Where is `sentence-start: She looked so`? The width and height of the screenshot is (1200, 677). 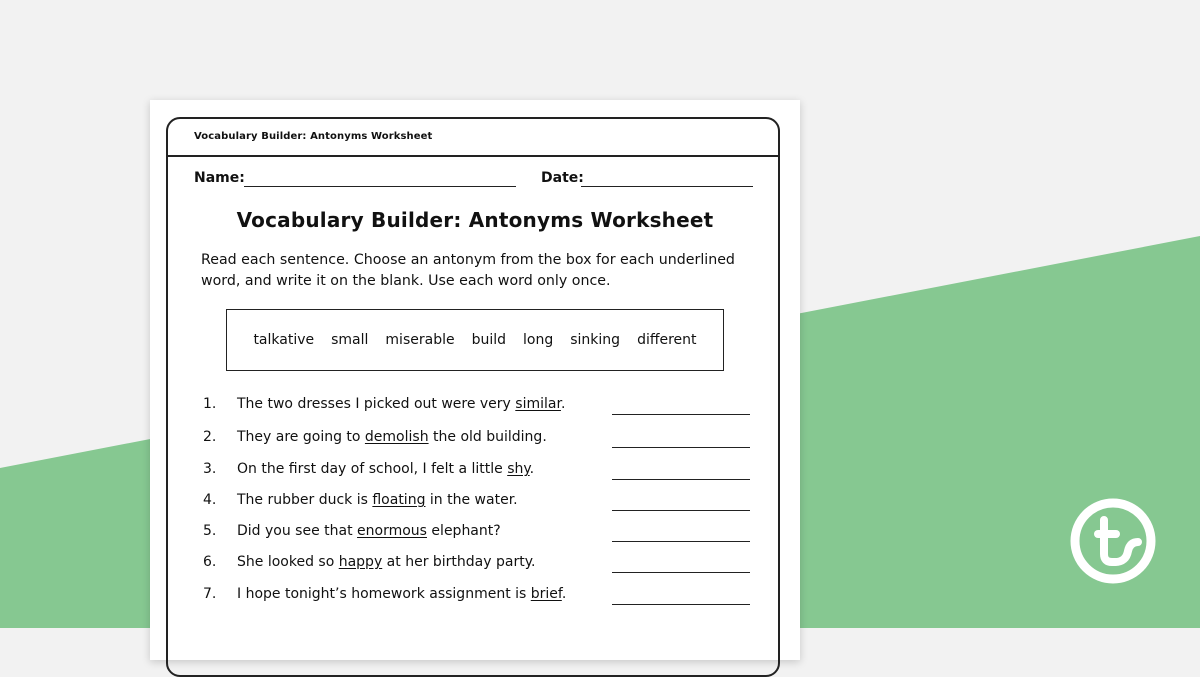
sentence-start: She looked so is located at coordinates (288, 562).